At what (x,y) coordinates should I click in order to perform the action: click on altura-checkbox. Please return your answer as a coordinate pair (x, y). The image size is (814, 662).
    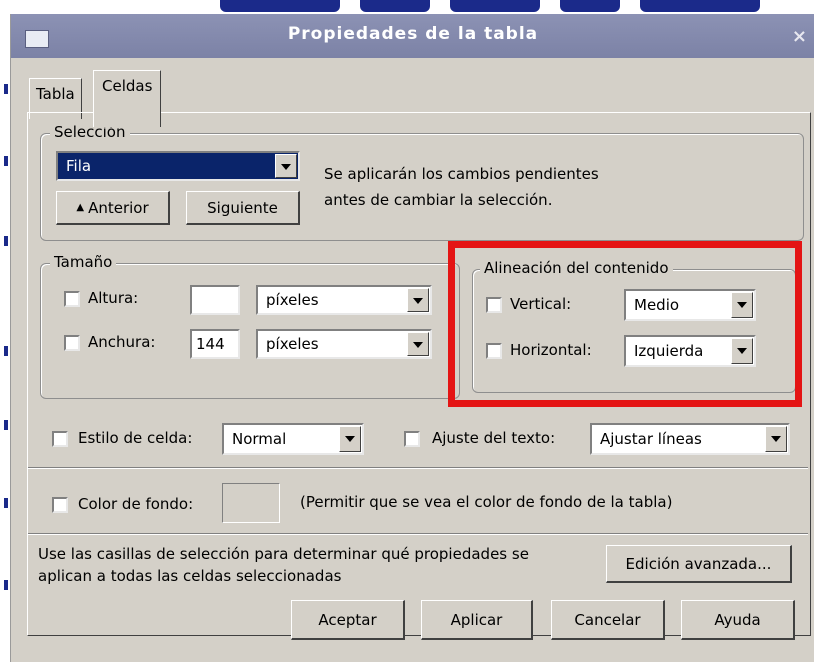
    Looking at the image, I should click on (72, 299).